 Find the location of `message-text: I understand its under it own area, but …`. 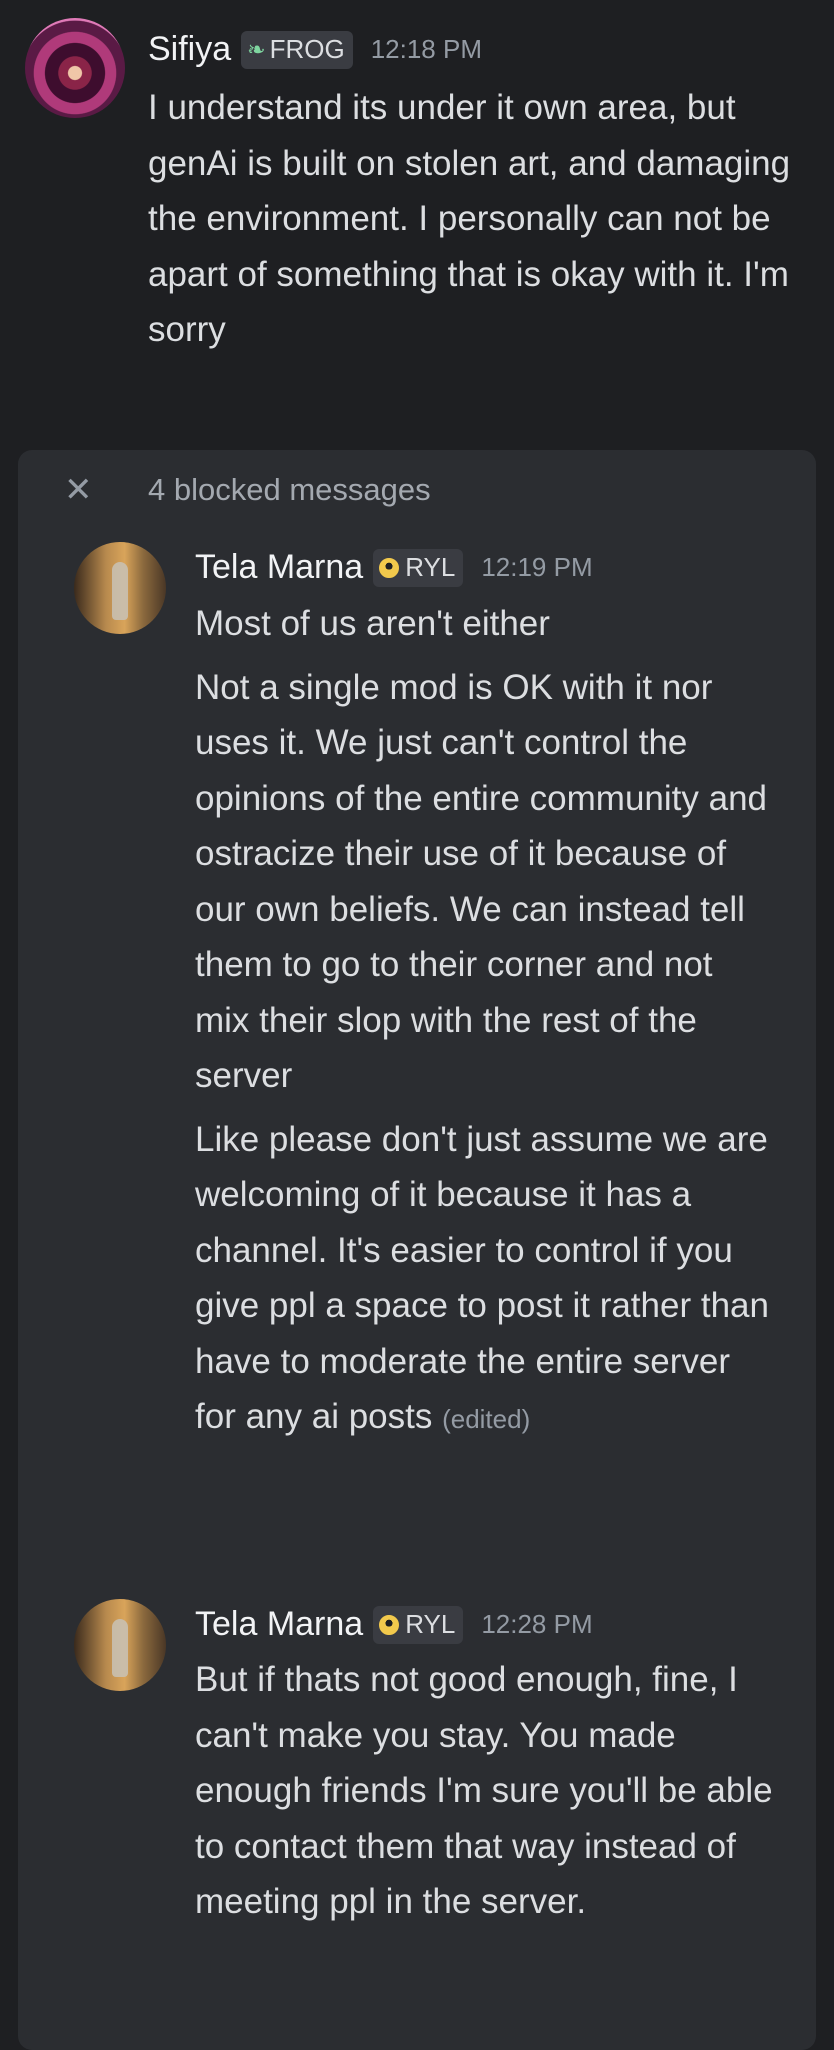

message-text: I understand its under it own area, but … is located at coordinates (469, 218).